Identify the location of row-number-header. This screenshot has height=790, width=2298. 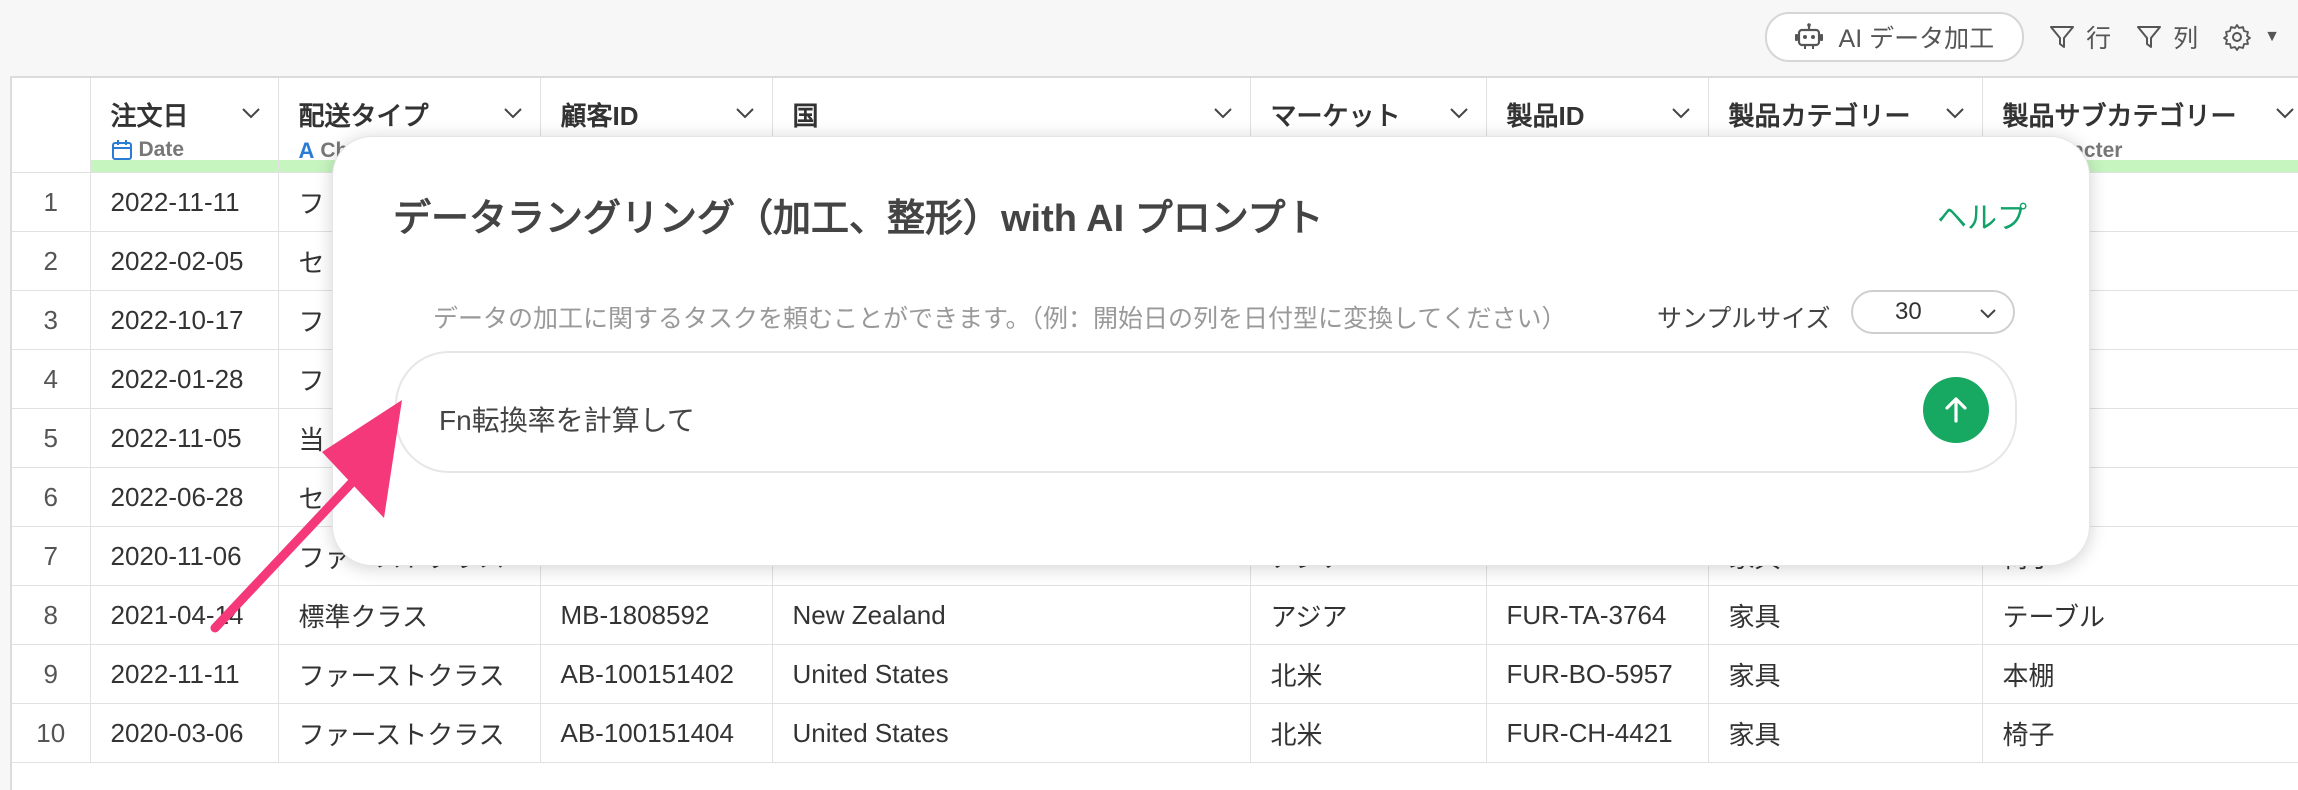
(51, 125).